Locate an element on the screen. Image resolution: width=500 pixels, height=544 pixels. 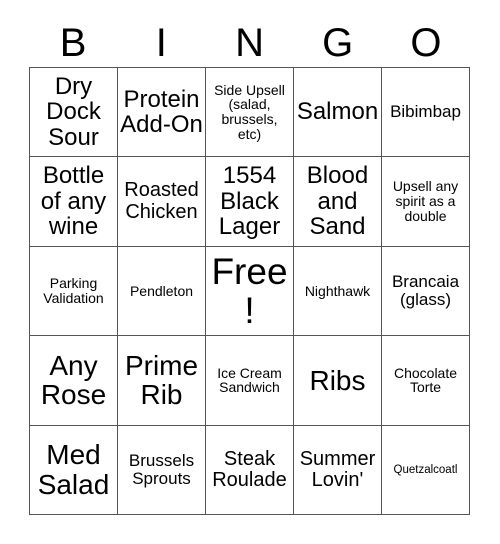
header-letter-n: N is located at coordinates (249, 42).